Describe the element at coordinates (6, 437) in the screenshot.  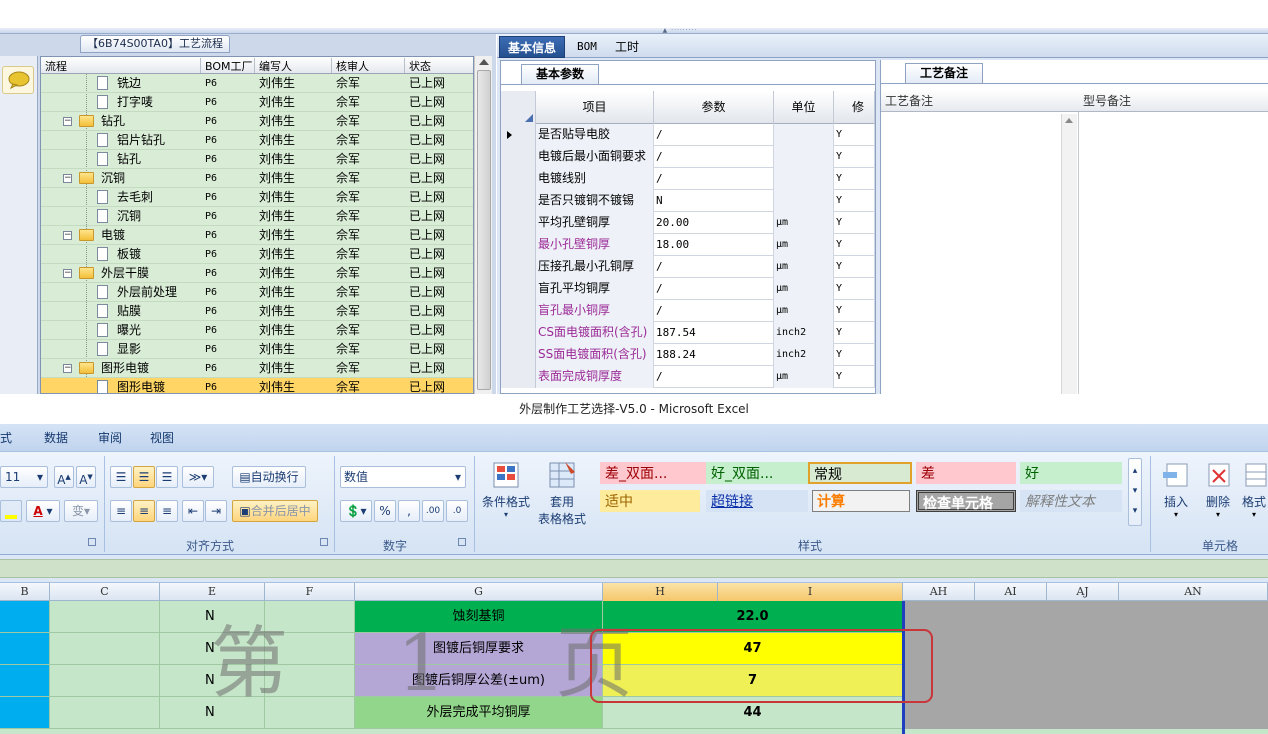
I see `tab-format: 式` at that location.